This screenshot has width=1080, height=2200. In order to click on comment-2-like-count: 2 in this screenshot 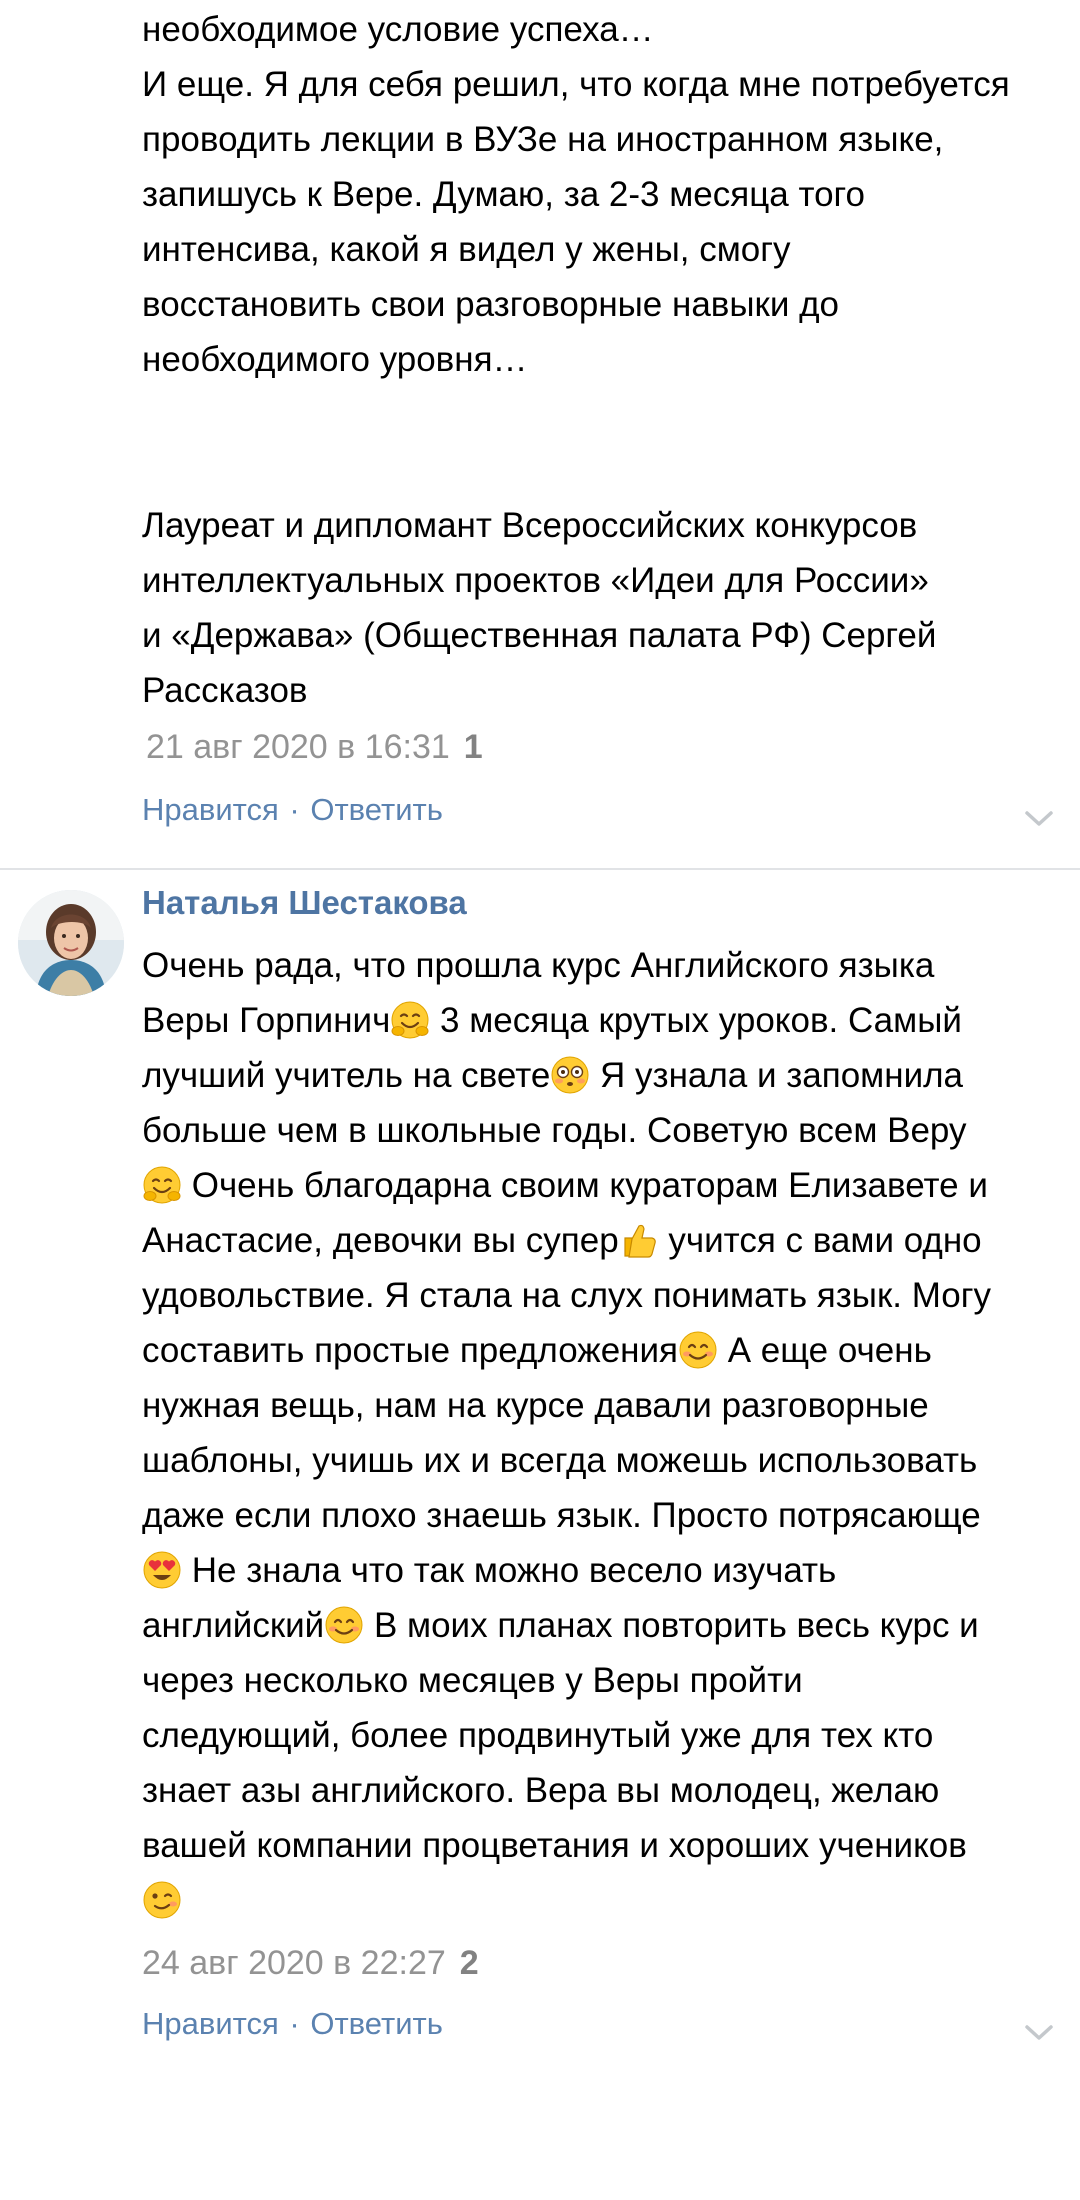, I will do `click(469, 1963)`.